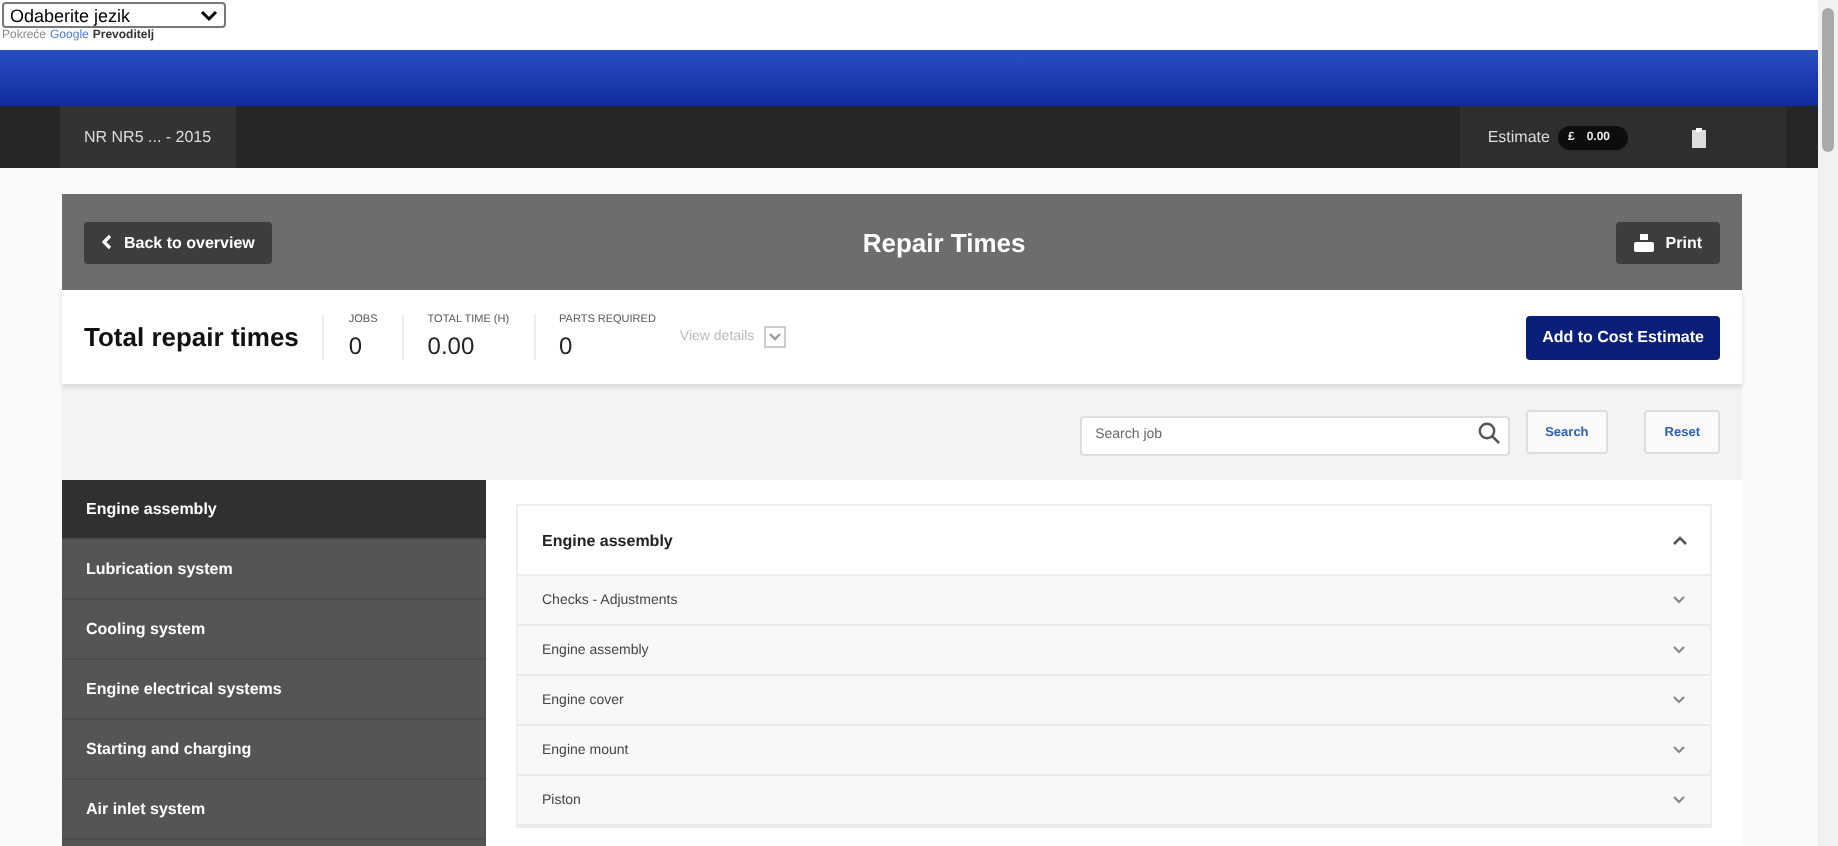  Describe the element at coordinates (1518, 137) in the screenshot. I see `estimate-label: Estimate` at that location.